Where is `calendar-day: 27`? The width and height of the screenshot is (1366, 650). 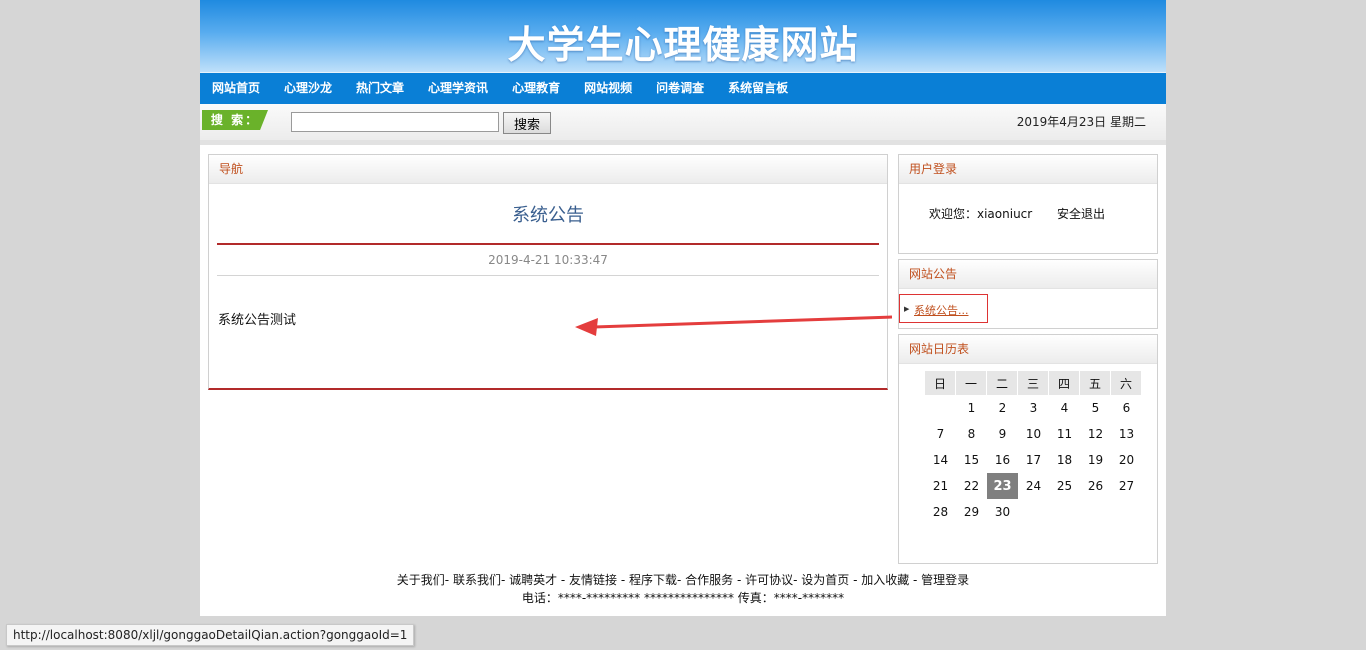 calendar-day: 27 is located at coordinates (1126, 486).